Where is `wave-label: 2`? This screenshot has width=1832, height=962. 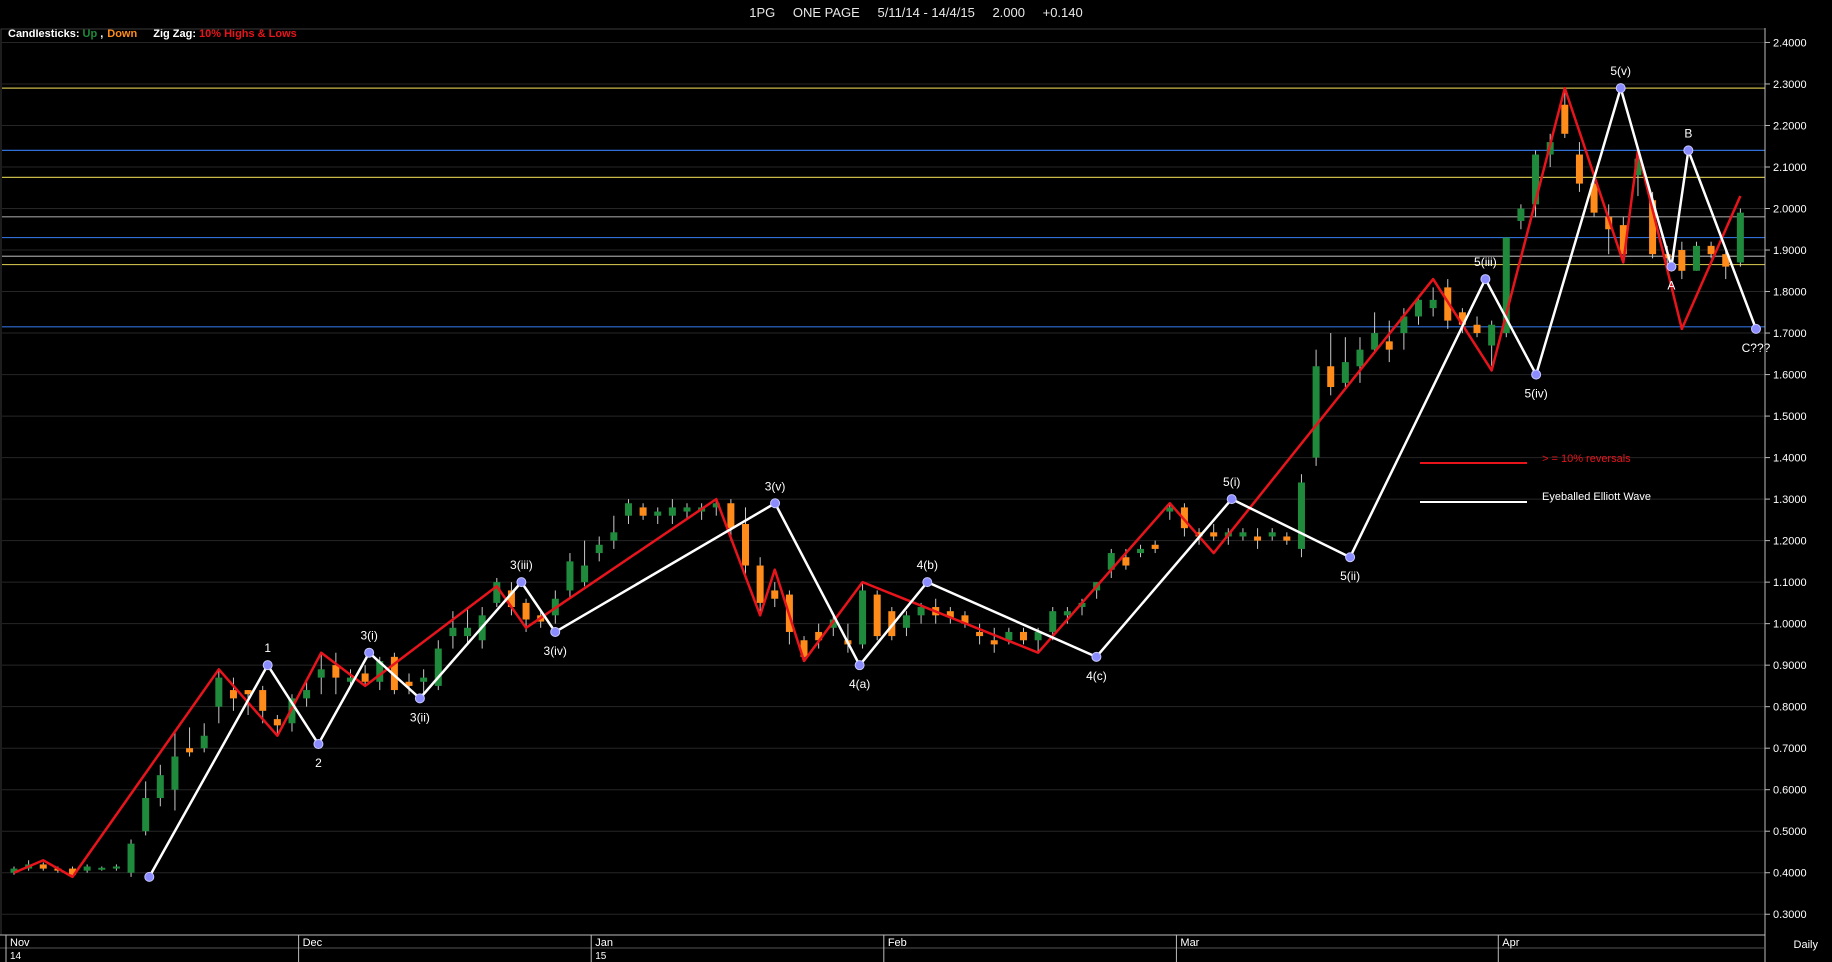
wave-label: 2 is located at coordinates (318, 763).